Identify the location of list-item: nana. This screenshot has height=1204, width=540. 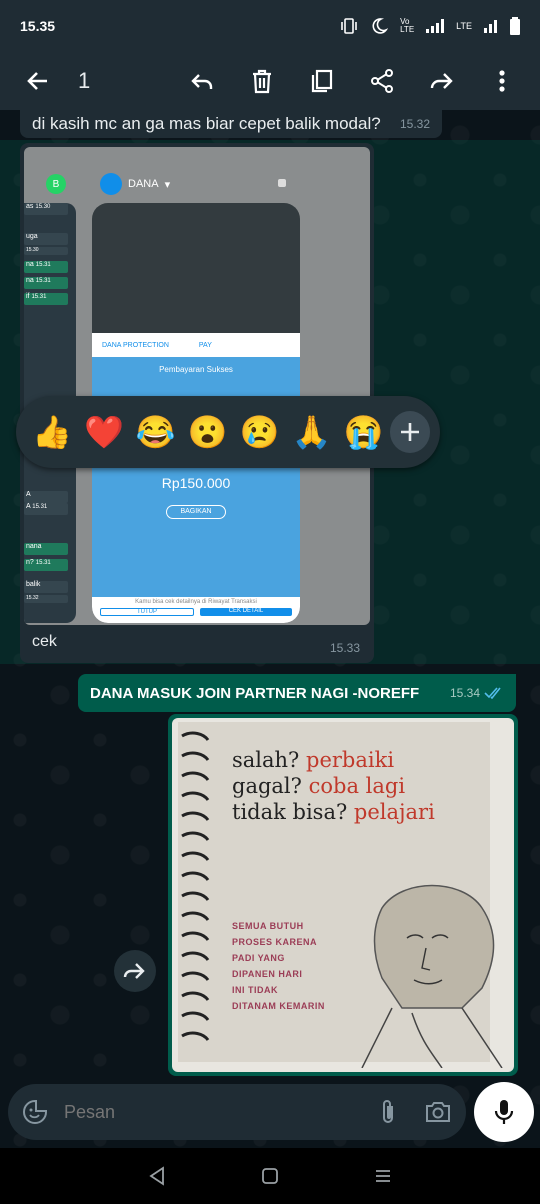
(46, 549).